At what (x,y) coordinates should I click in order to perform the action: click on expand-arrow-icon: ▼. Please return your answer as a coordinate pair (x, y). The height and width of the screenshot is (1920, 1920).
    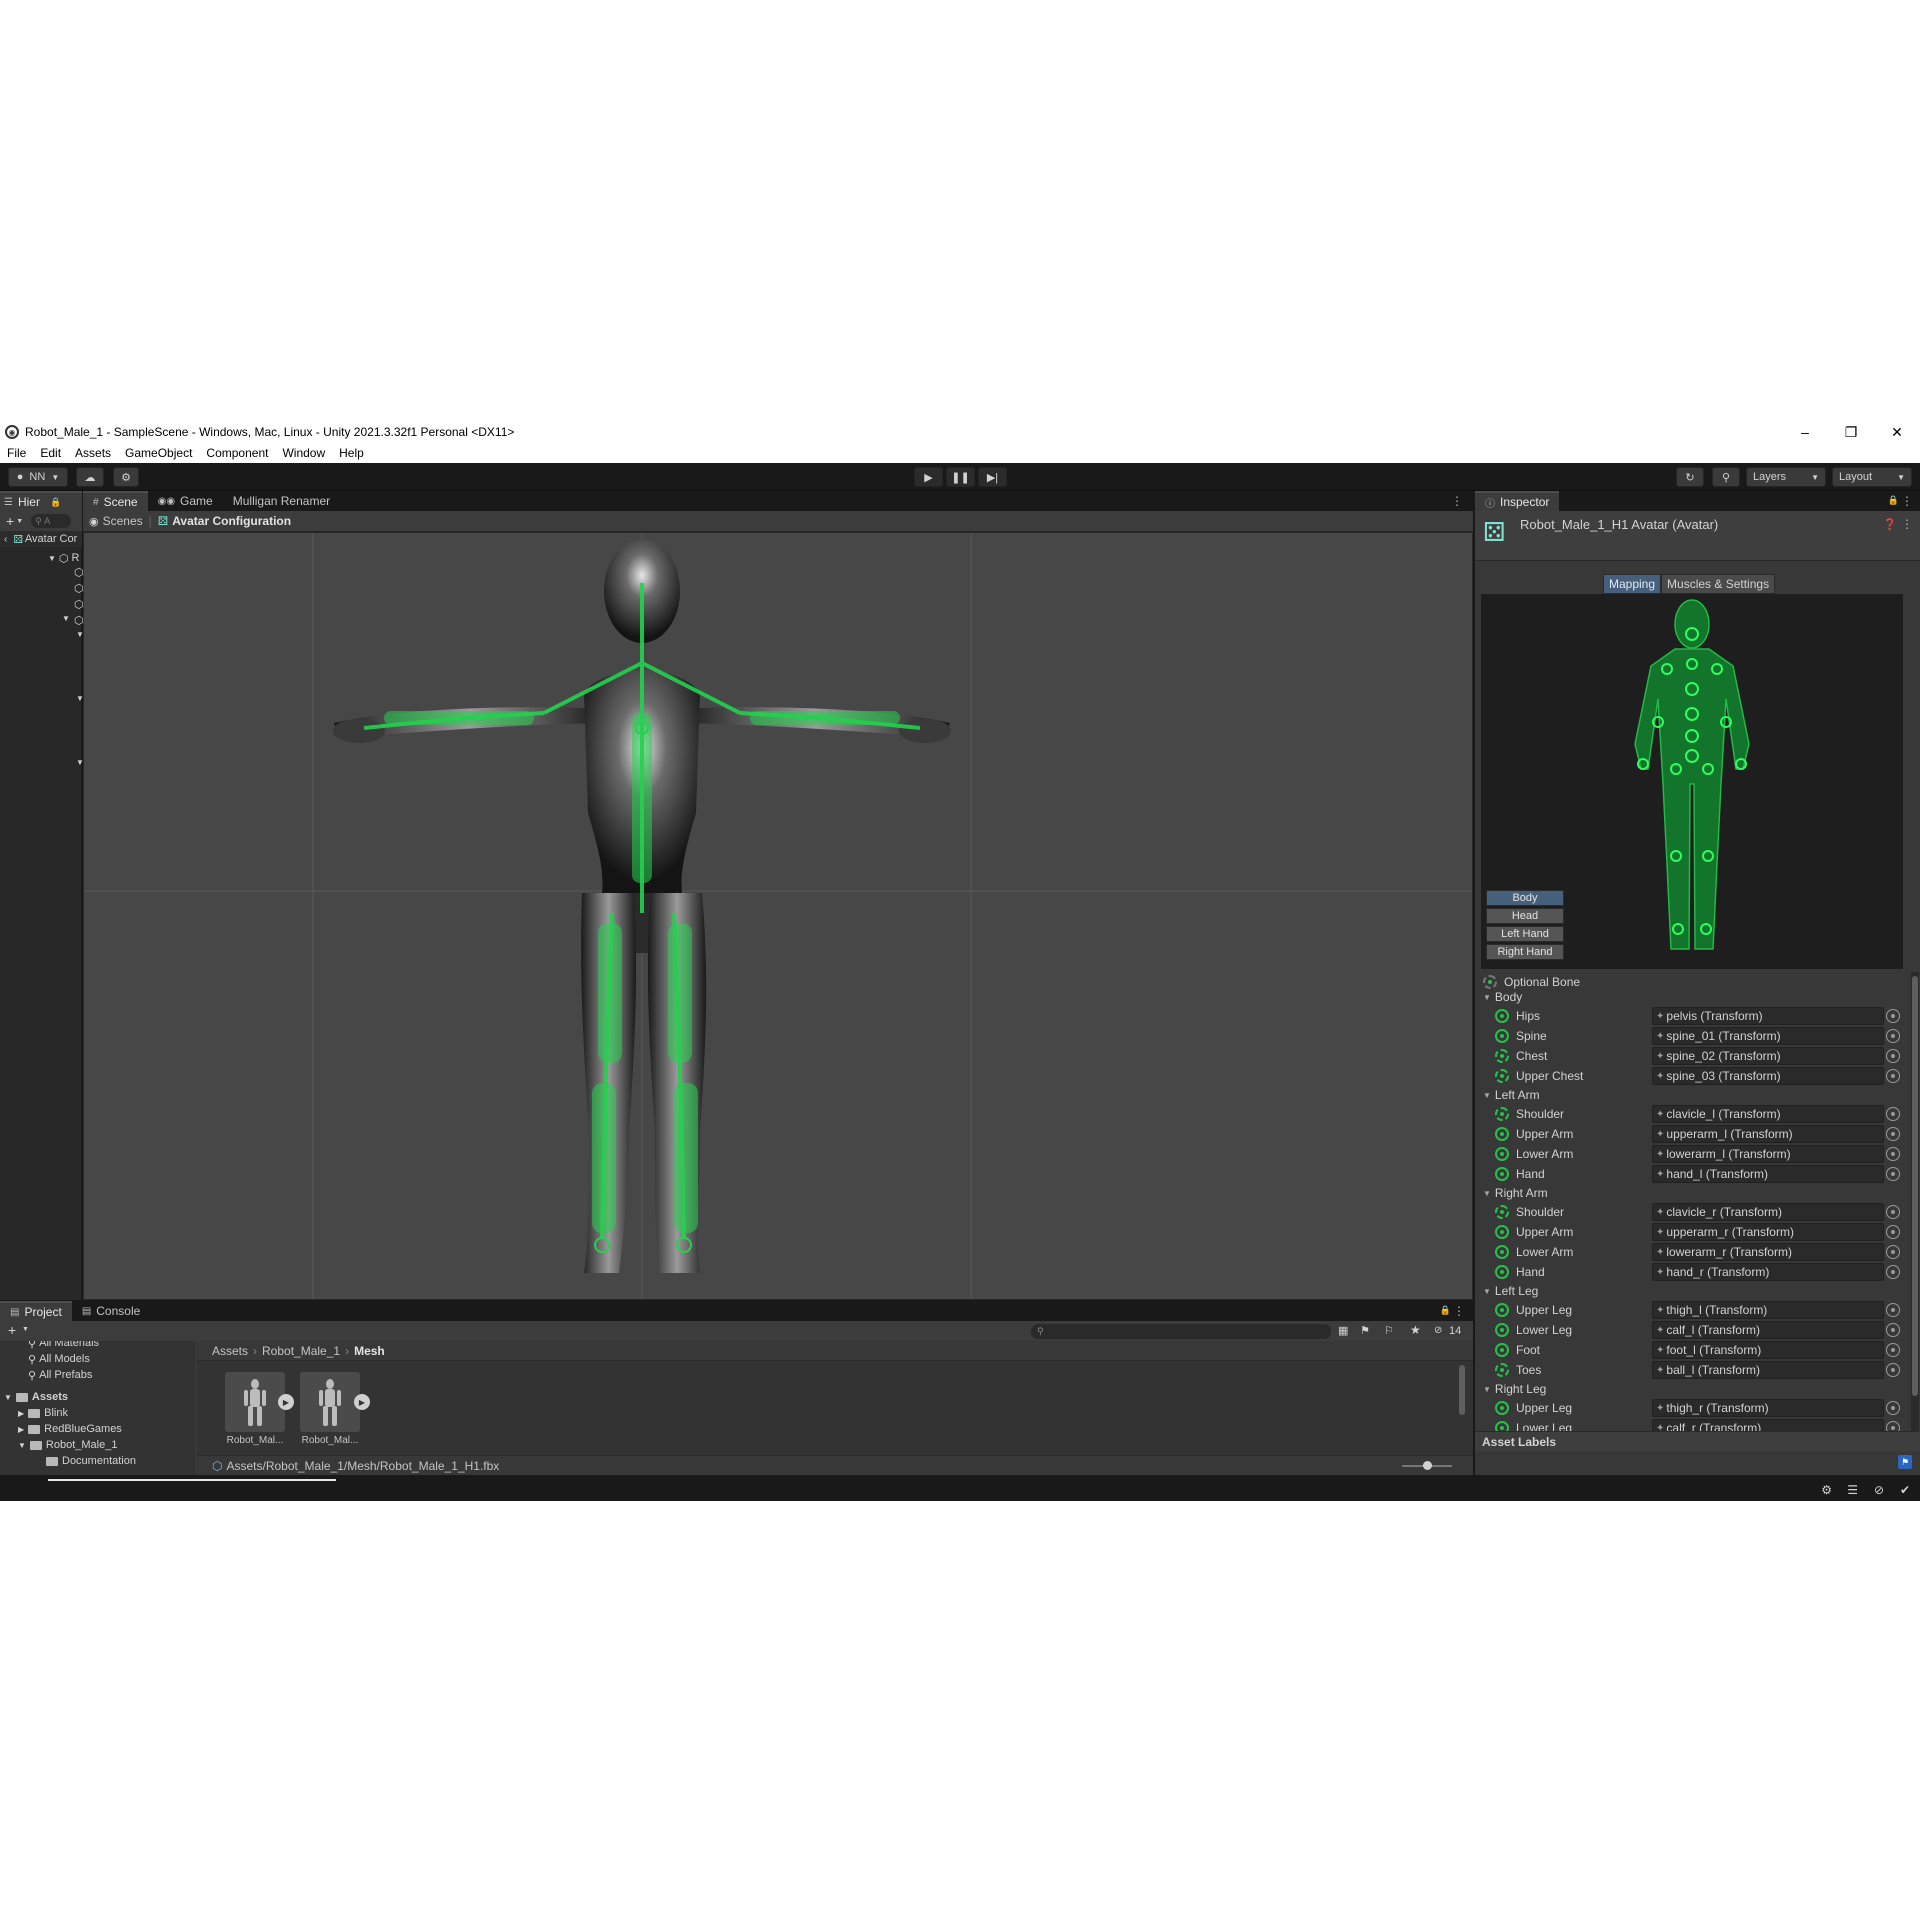
    Looking at the image, I should click on (66, 618).